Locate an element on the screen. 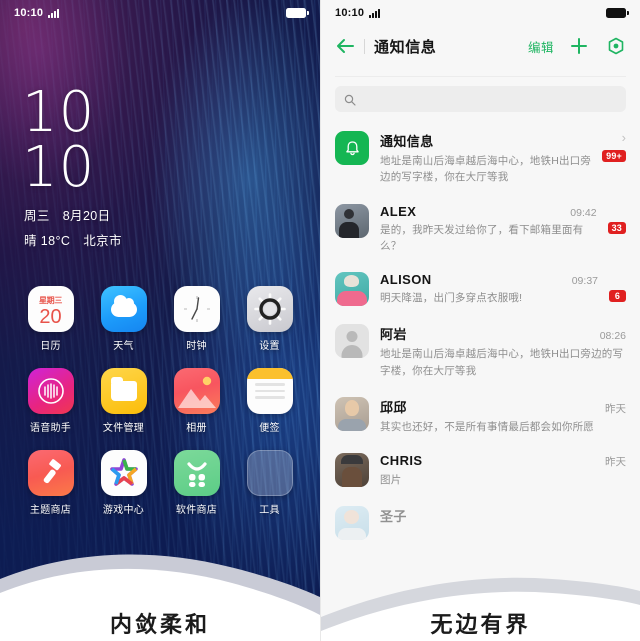 This screenshot has height=641, width=640. right-status-bar: 10:10 is located at coordinates (480, 13).